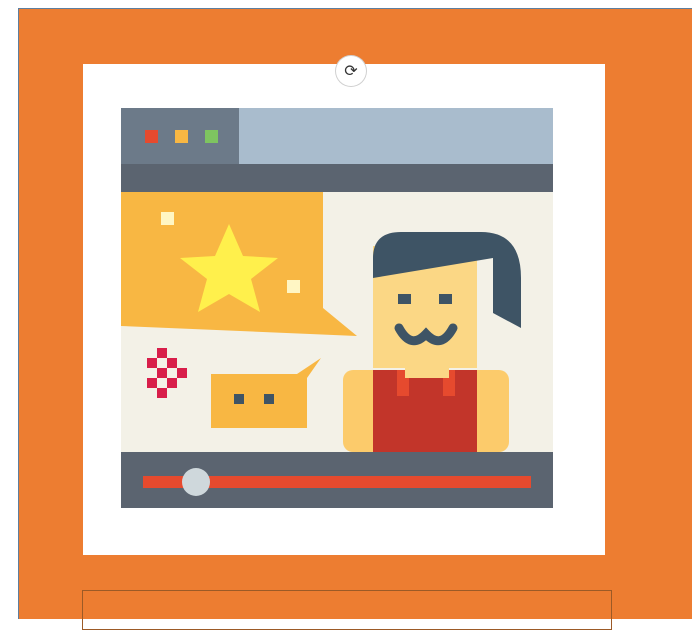 The width and height of the screenshot is (692, 630). What do you see at coordinates (445, 299) in the screenshot?
I see `person-eye-right` at bounding box center [445, 299].